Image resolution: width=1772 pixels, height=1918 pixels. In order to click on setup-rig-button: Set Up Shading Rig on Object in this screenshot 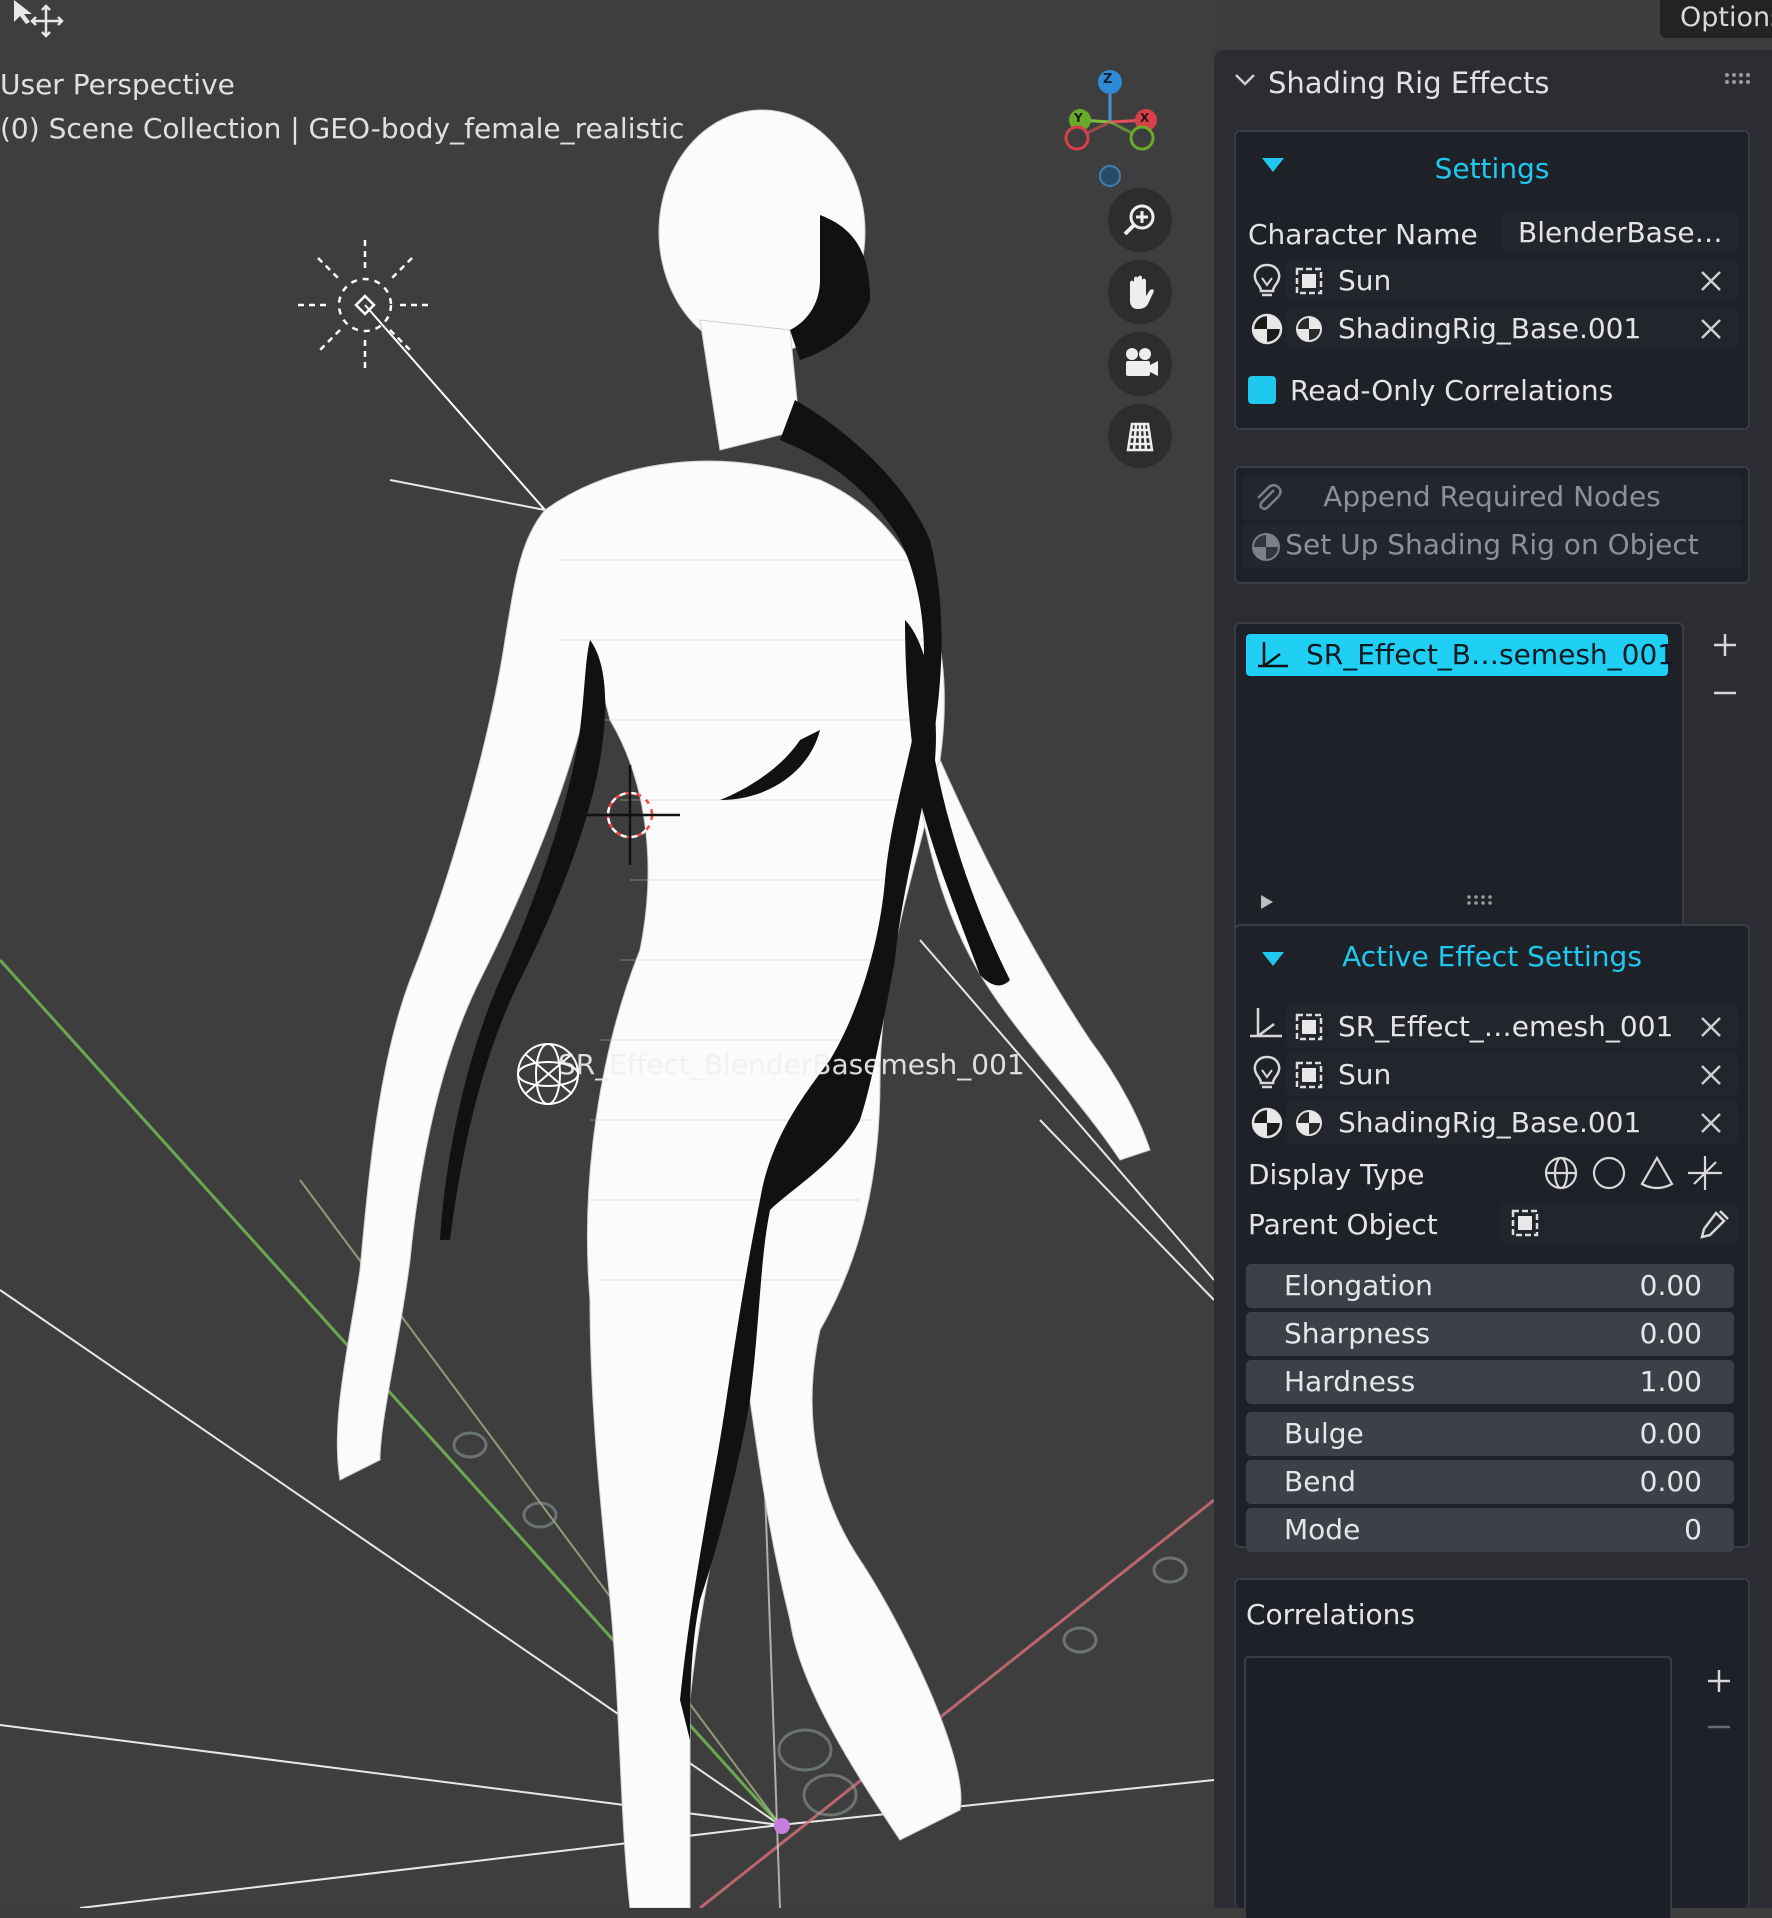, I will do `click(1492, 546)`.